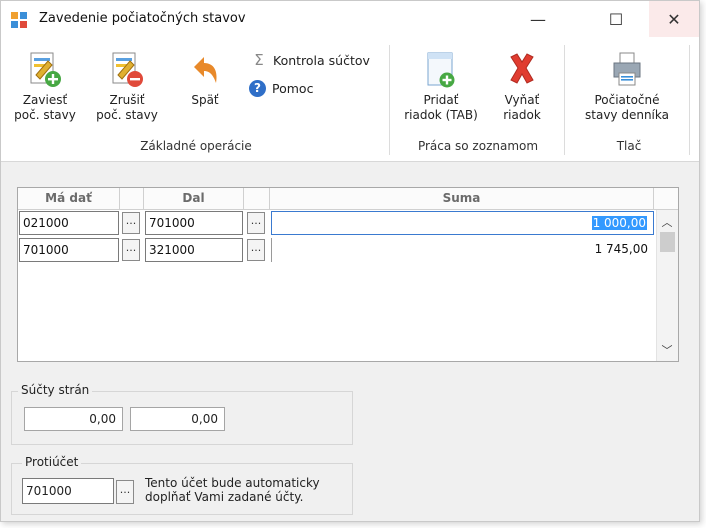 Image resolution: width=706 pixels, height=528 pixels. I want to click on vynat-label-2: riadok, so click(522, 115).